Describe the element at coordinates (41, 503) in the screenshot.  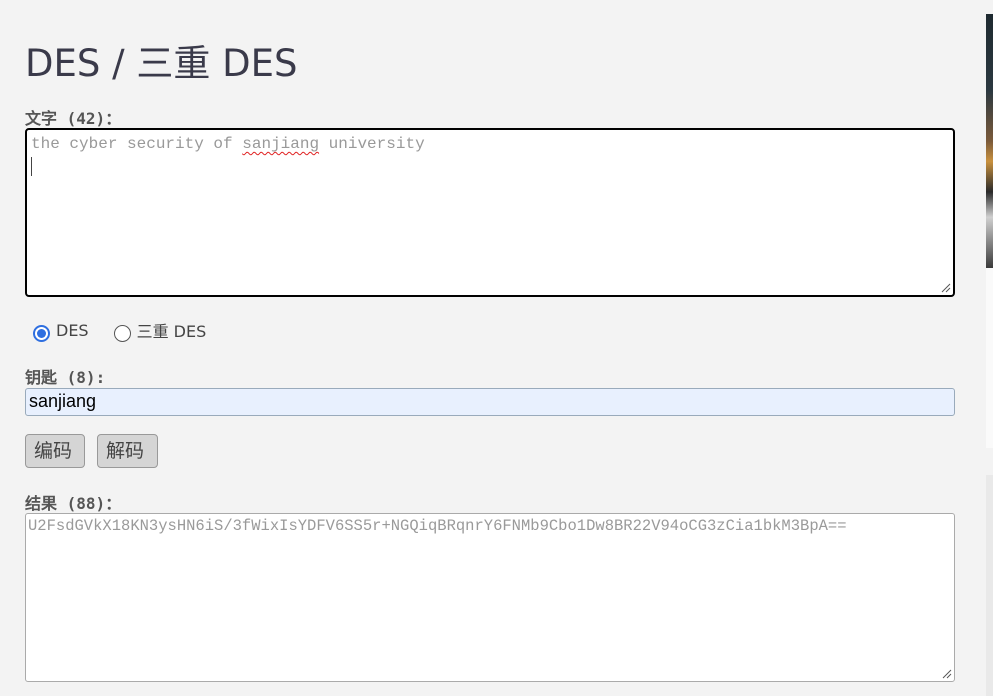
I see `result-label-name: 结果` at that location.